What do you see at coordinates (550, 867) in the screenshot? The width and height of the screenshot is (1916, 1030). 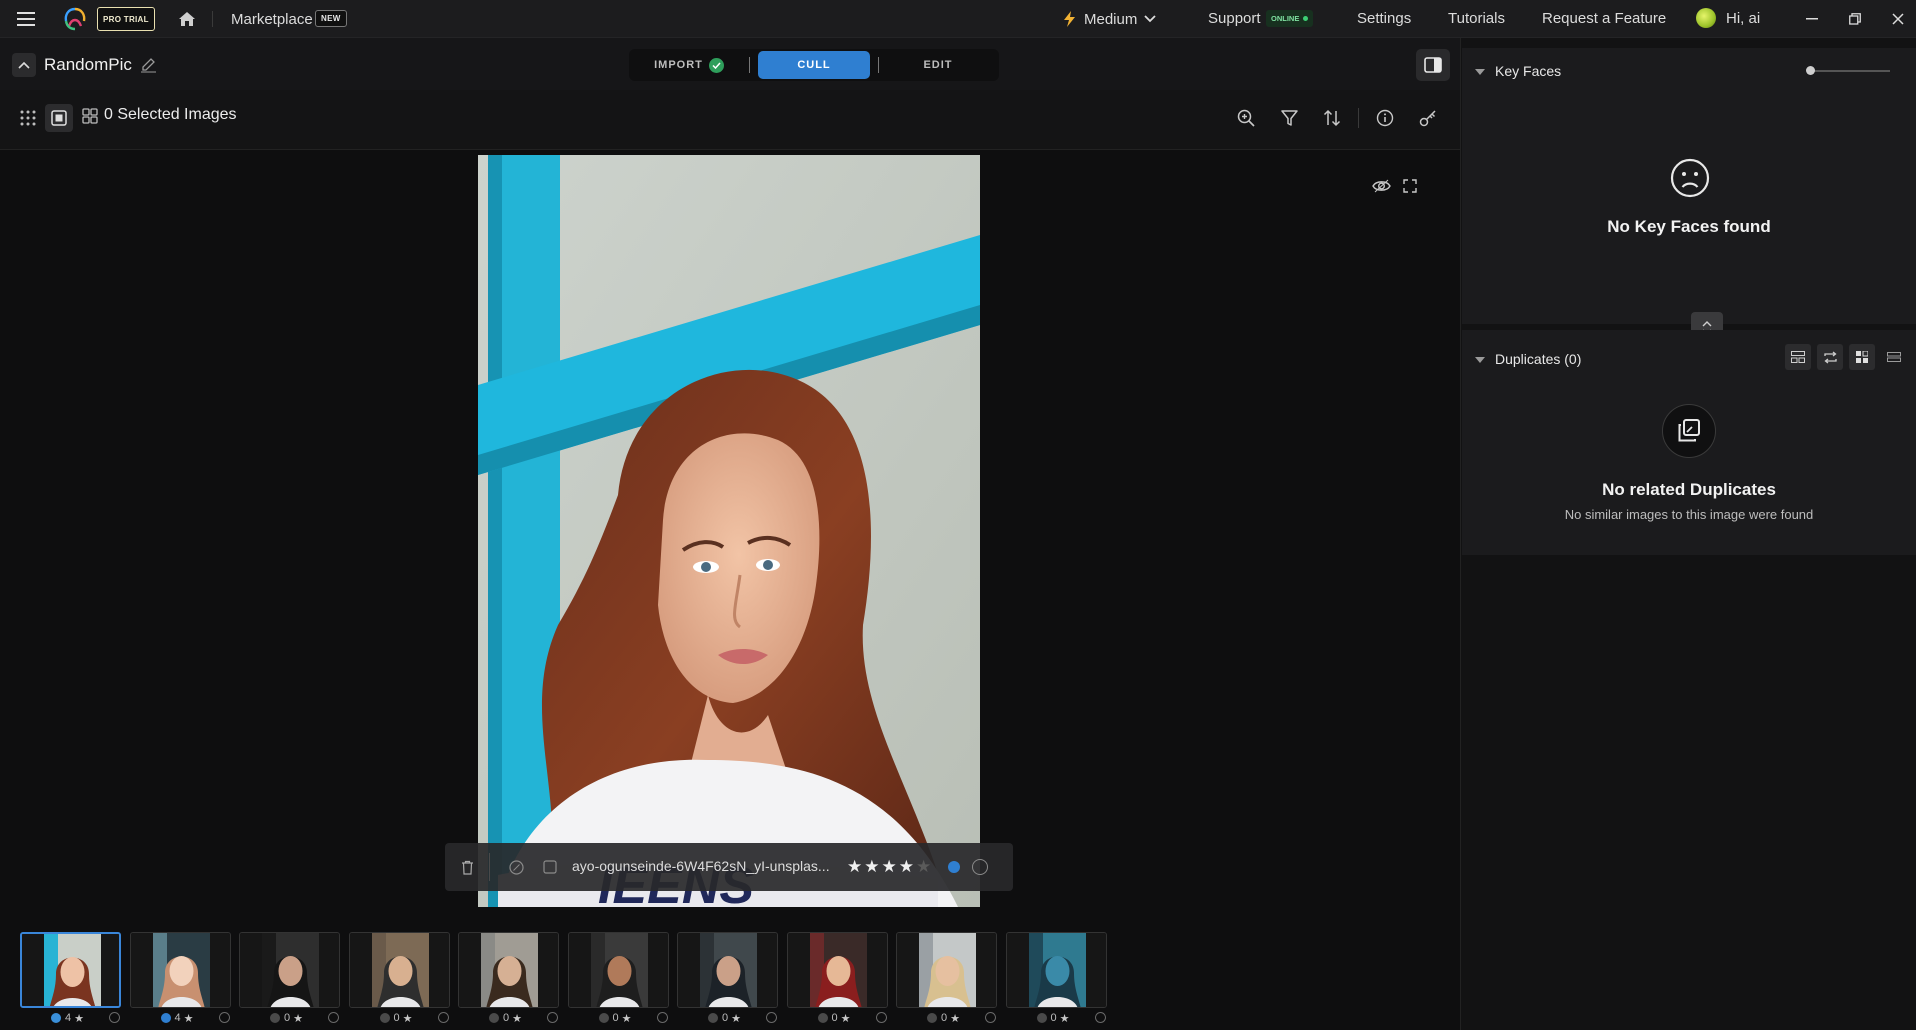 I see `select-checkbox-icon` at bounding box center [550, 867].